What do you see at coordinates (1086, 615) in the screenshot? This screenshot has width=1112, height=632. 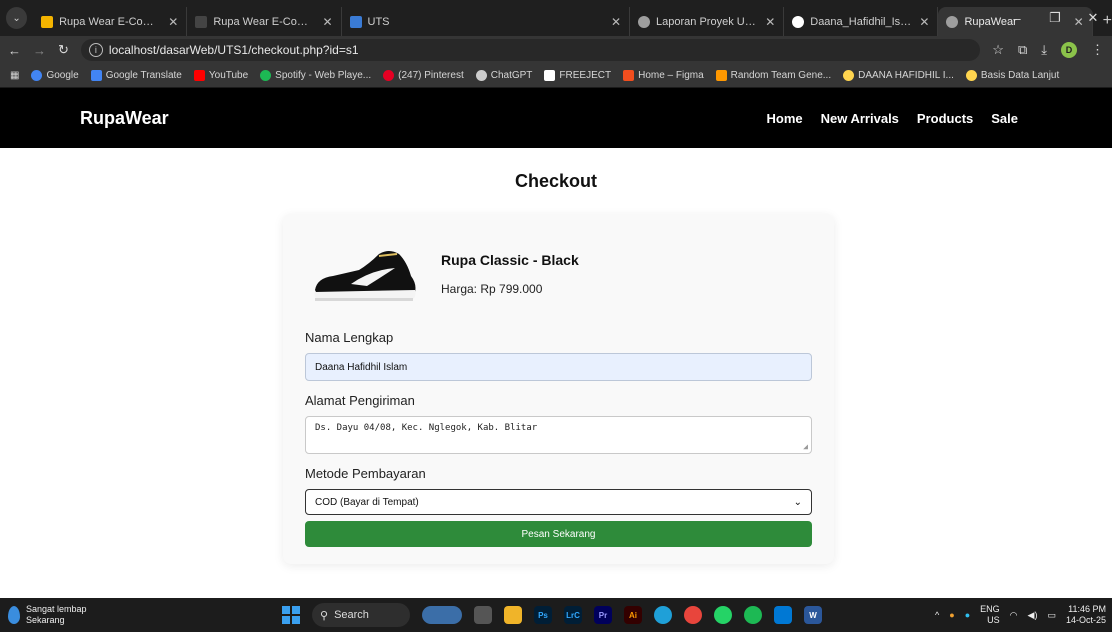 I see `clock: 11:46 PM 14-Oct-25` at bounding box center [1086, 615].